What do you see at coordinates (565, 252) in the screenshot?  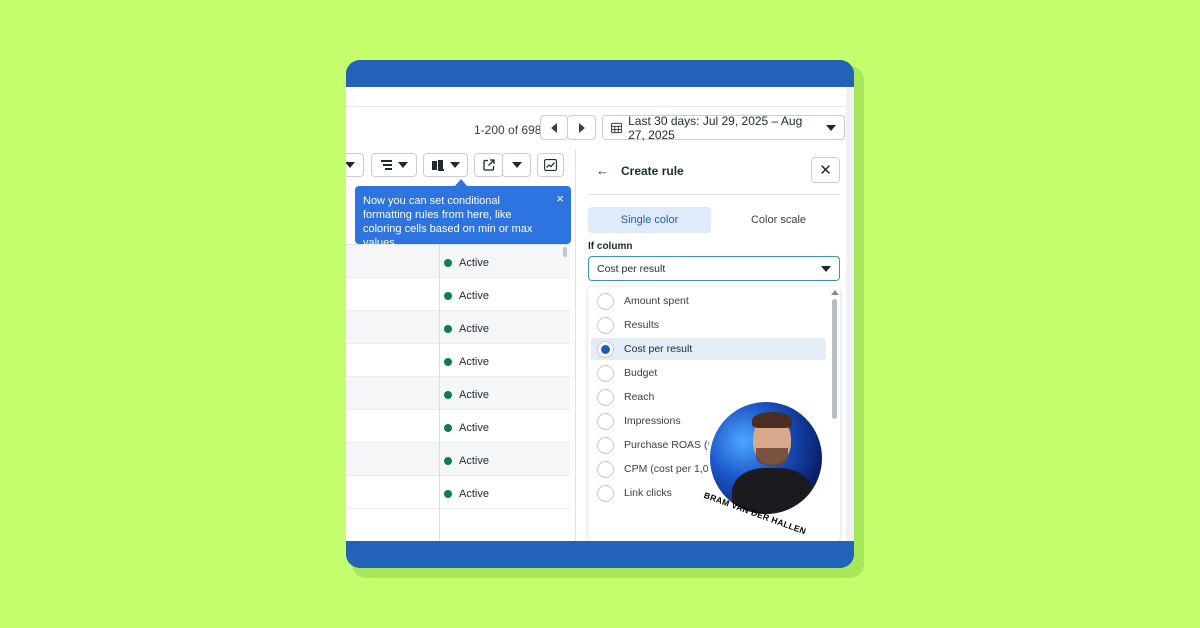 I see `table-scroll-thumb` at bounding box center [565, 252].